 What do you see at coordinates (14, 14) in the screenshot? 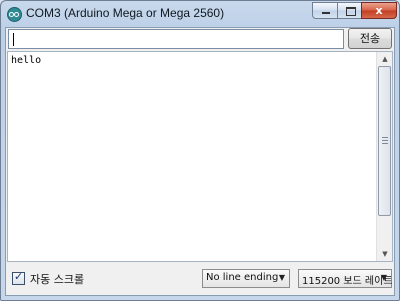
I see `arduino-icon` at bounding box center [14, 14].